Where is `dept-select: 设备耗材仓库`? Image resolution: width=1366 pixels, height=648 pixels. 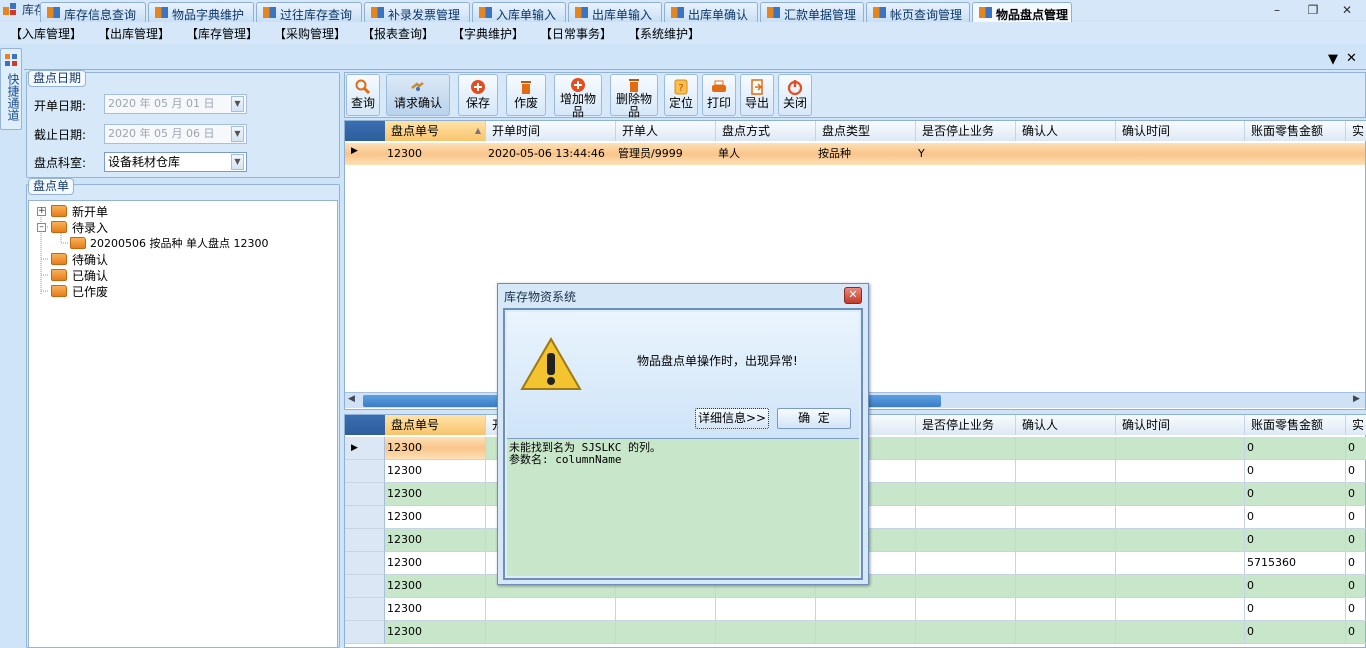 dept-select: 设备耗材仓库 is located at coordinates (175, 162).